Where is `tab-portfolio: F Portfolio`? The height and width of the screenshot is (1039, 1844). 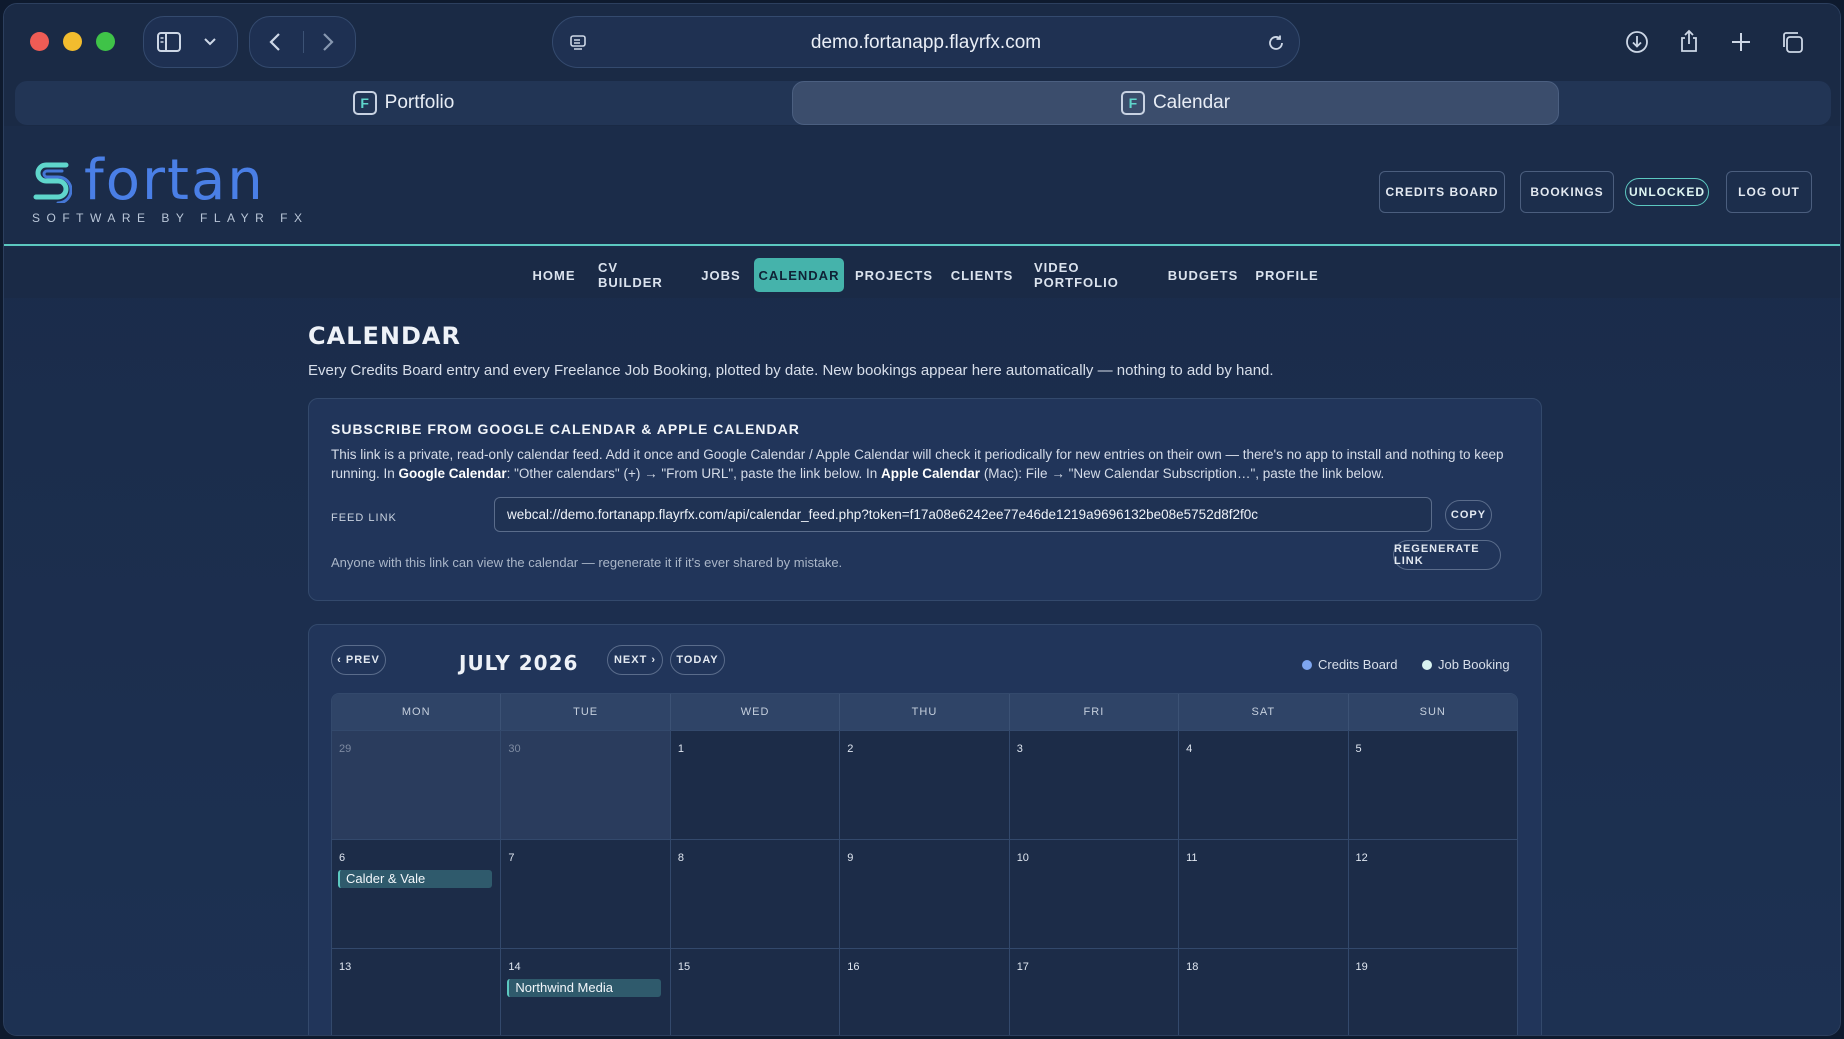 tab-portfolio: F Portfolio is located at coordinates (403, 103).